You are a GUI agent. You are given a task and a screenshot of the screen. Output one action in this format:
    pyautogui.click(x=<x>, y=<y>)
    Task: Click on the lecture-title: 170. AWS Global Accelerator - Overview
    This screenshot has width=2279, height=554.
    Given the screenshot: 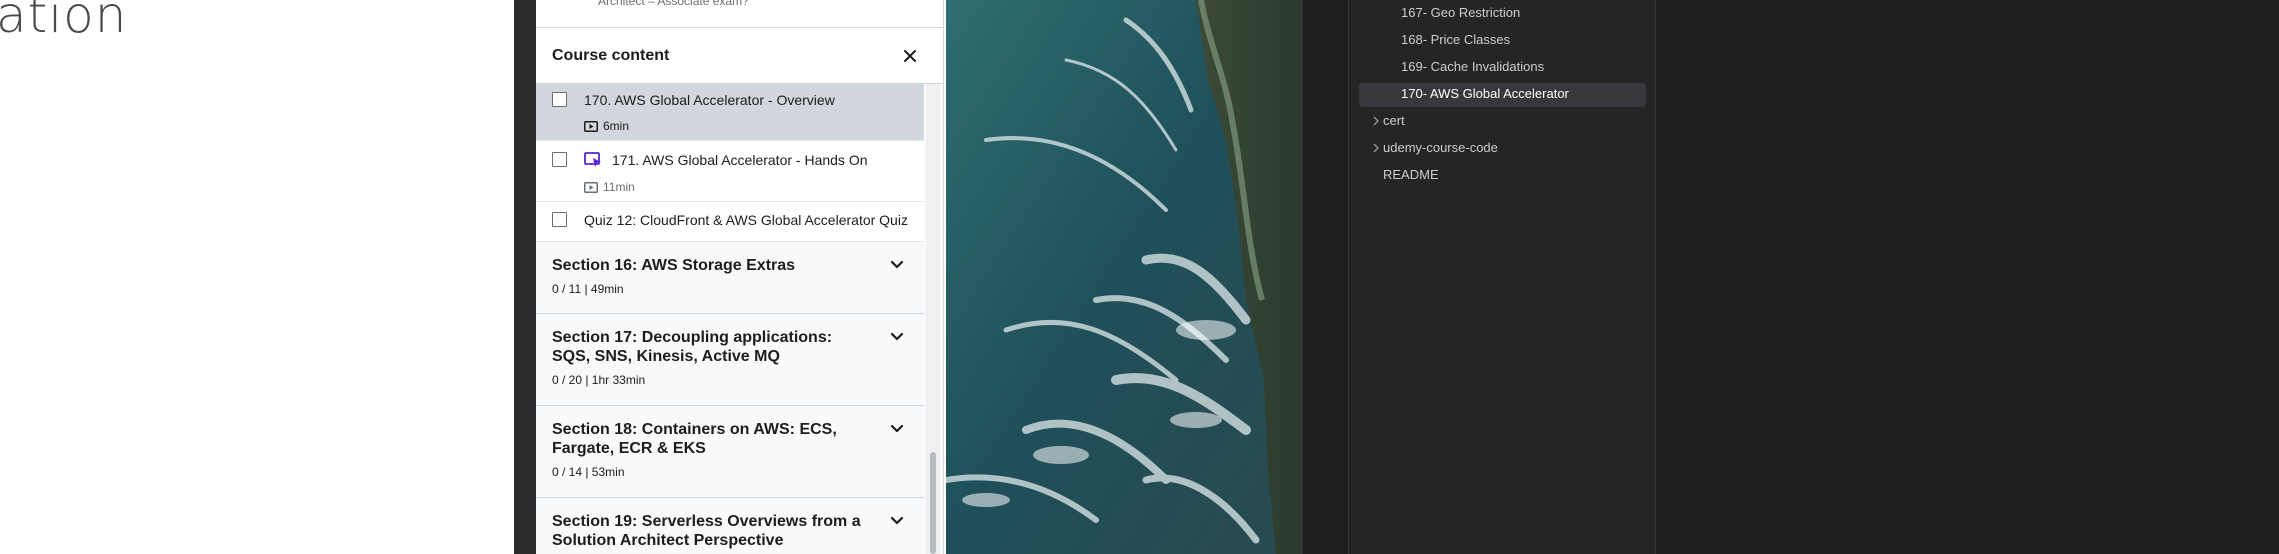 What is the action you would take?
    pyautogui.click(x=709, y=100)
    